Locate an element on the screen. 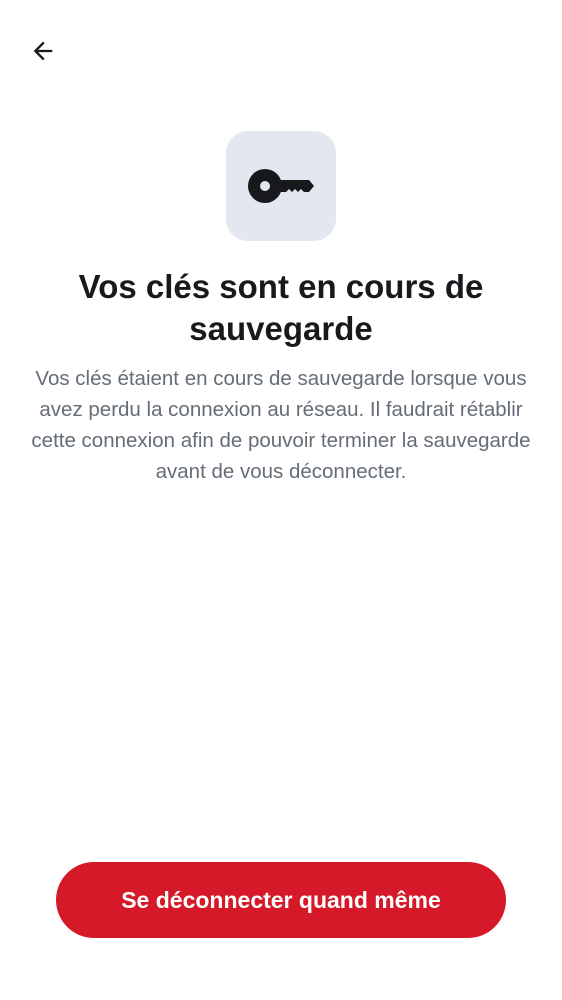  key-icon is located at coordinates (281, 186).